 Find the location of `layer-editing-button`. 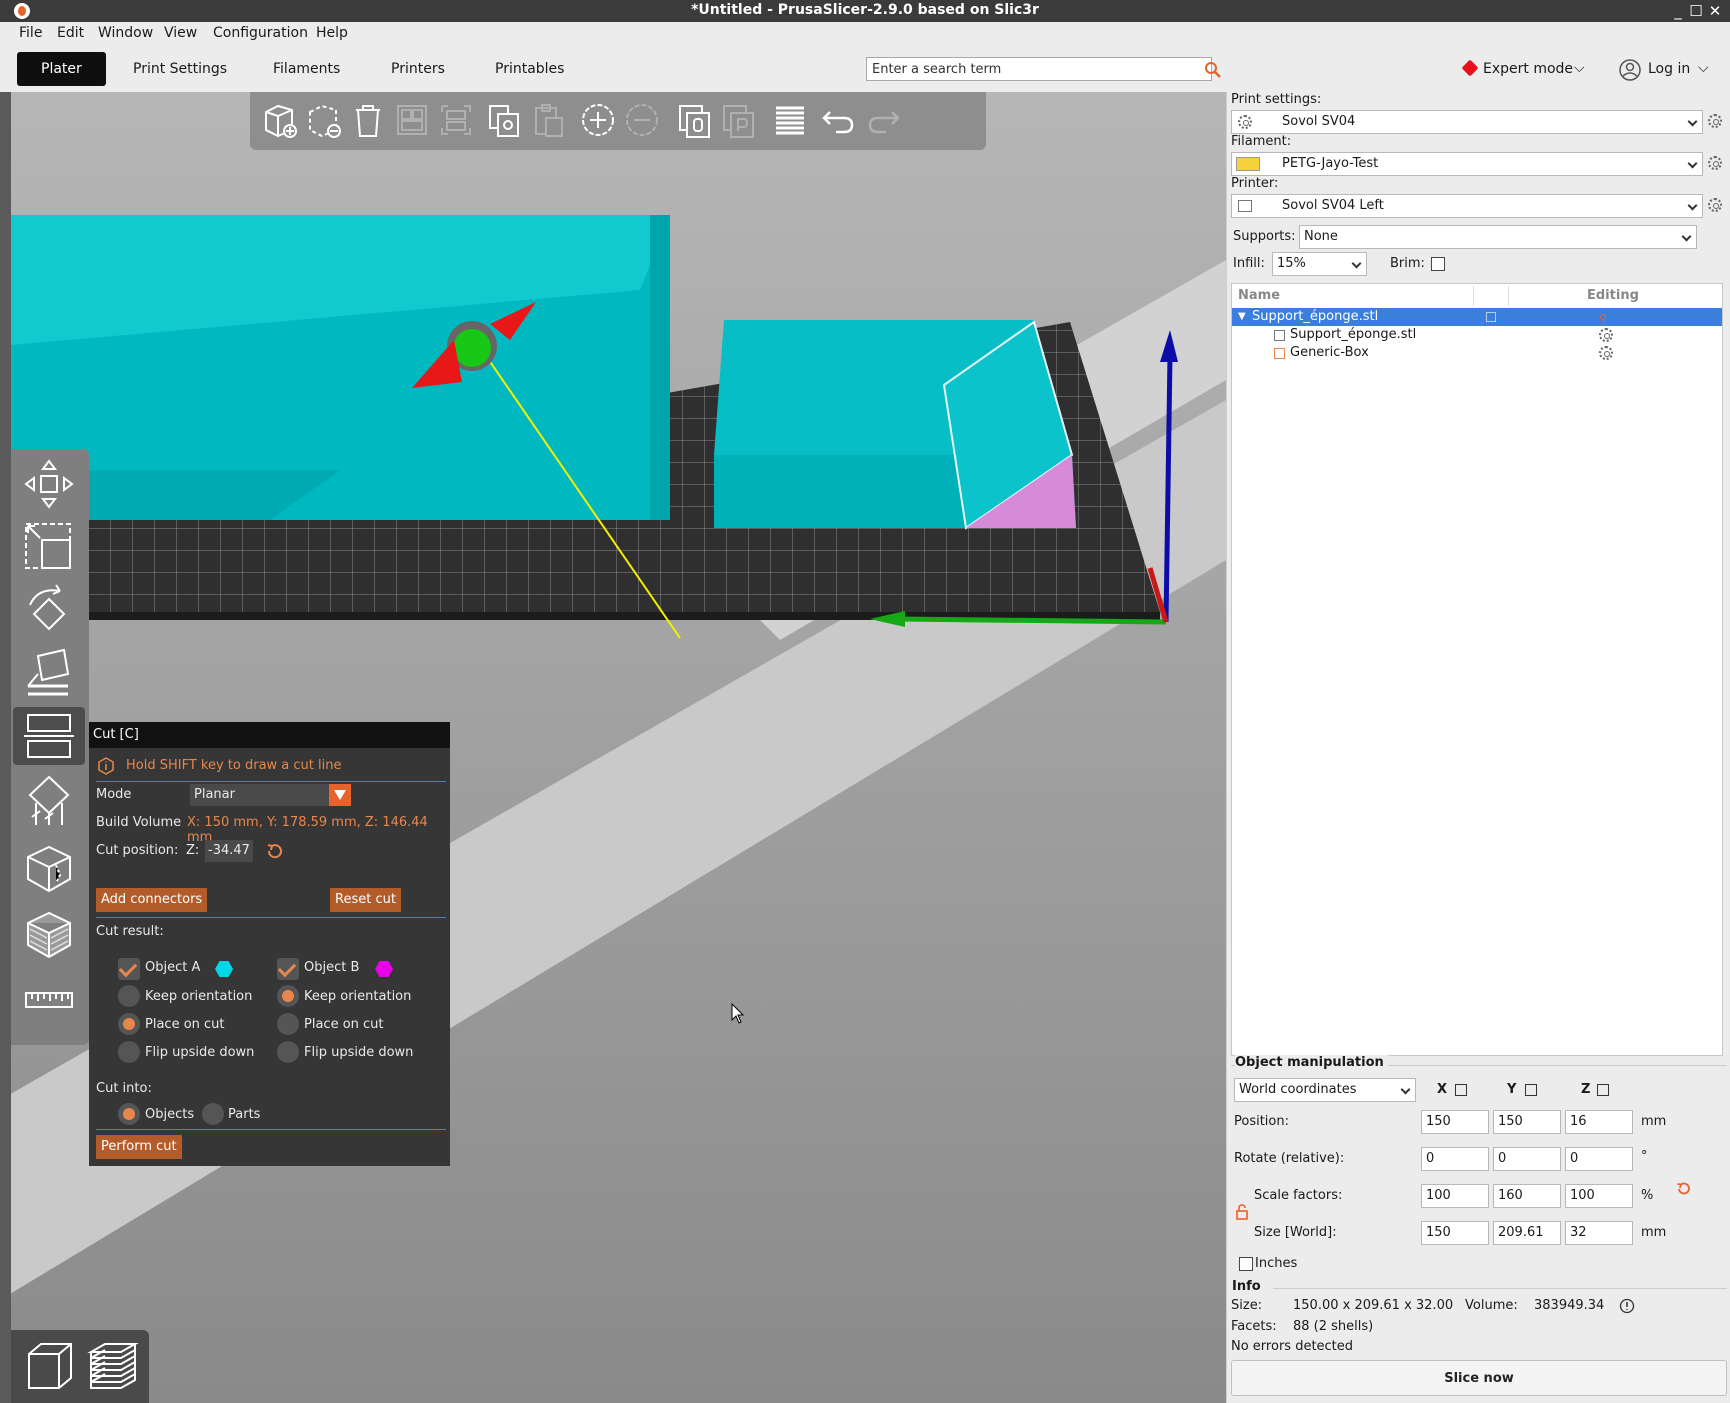

layer-editing-button is located at coordinates (790, 120).